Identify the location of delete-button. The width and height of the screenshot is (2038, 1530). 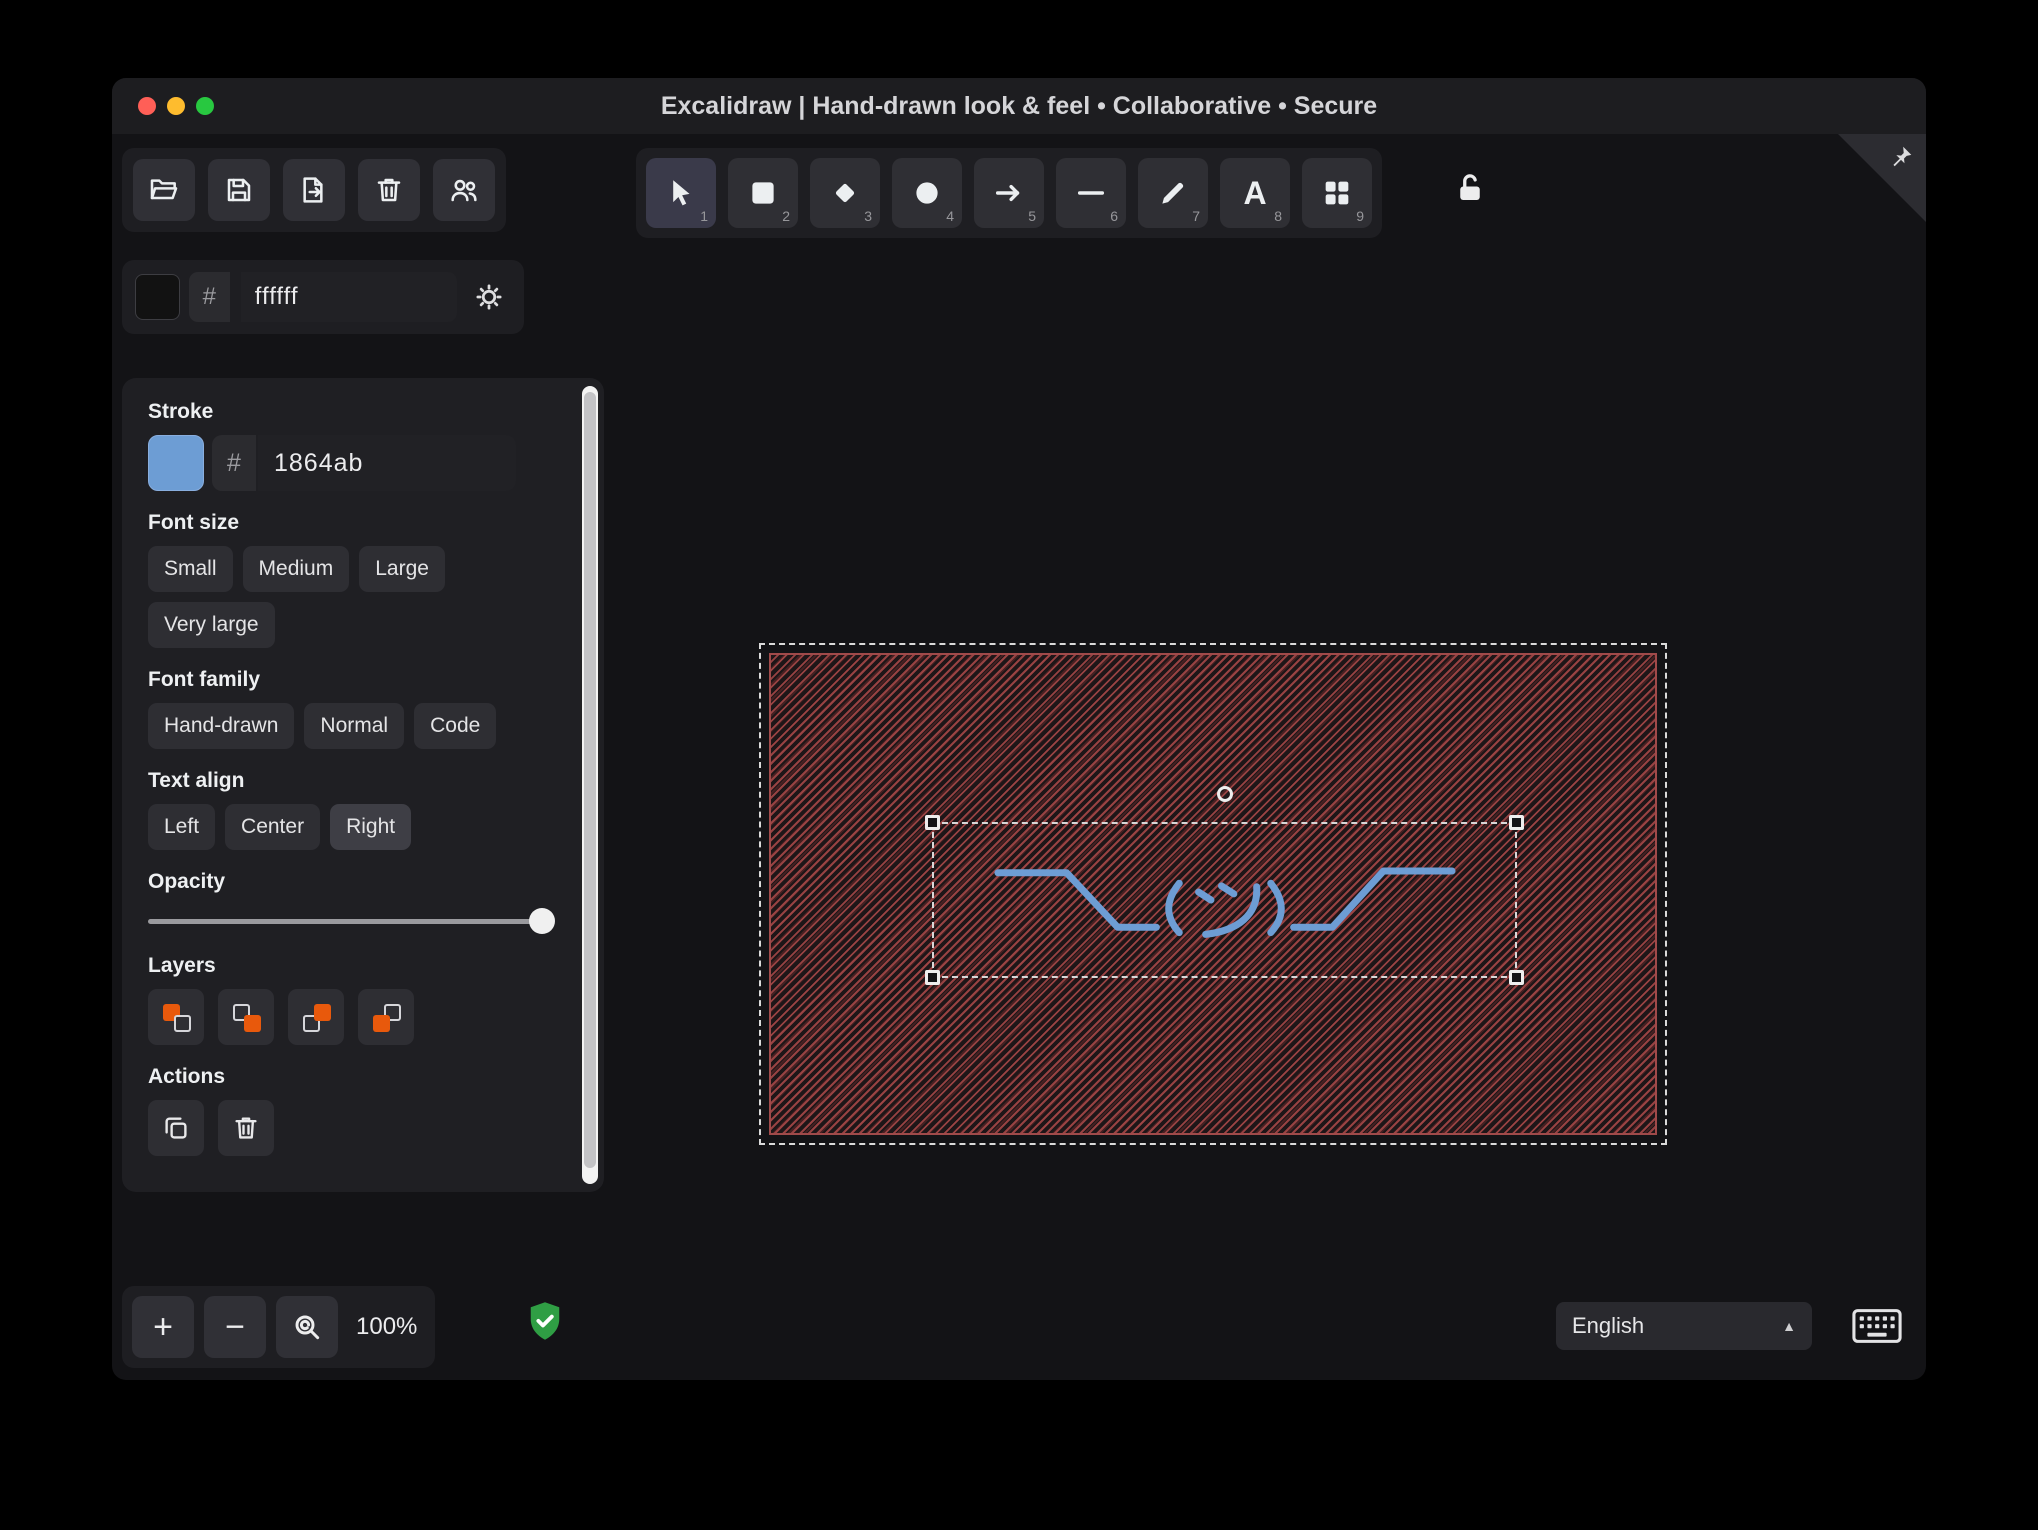
(246, 1128).